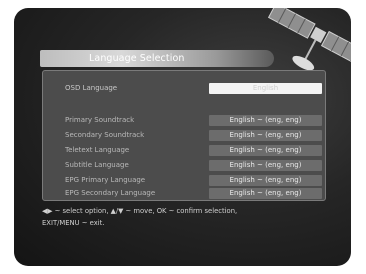 The width and height of the screenshot is (366, 274). Describe the element at coordinates (105, 180) in the screenshot. I see `setting-label: EPG Primary Language` at that location.